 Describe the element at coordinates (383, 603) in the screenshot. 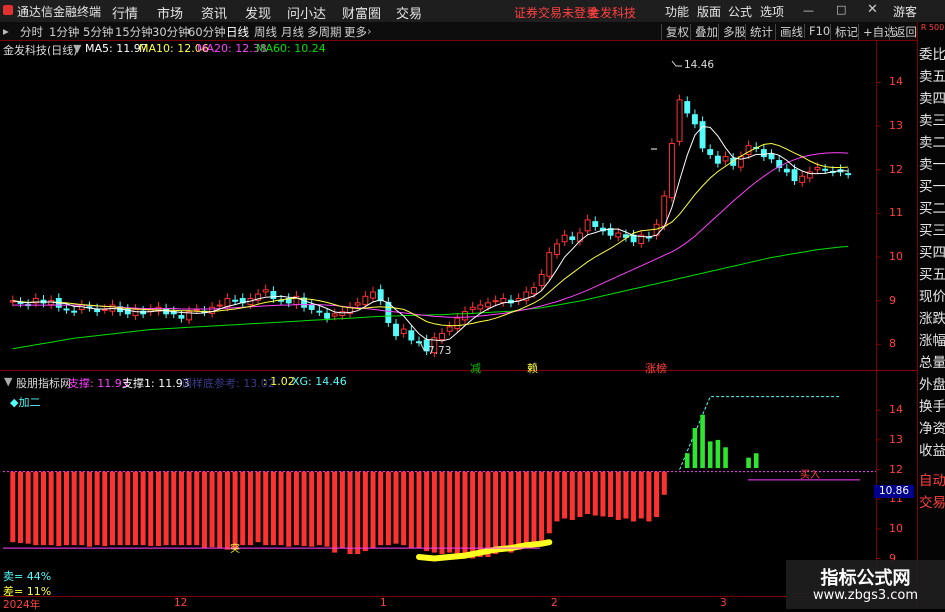

I see `x-tick-jan: 1` at that location.